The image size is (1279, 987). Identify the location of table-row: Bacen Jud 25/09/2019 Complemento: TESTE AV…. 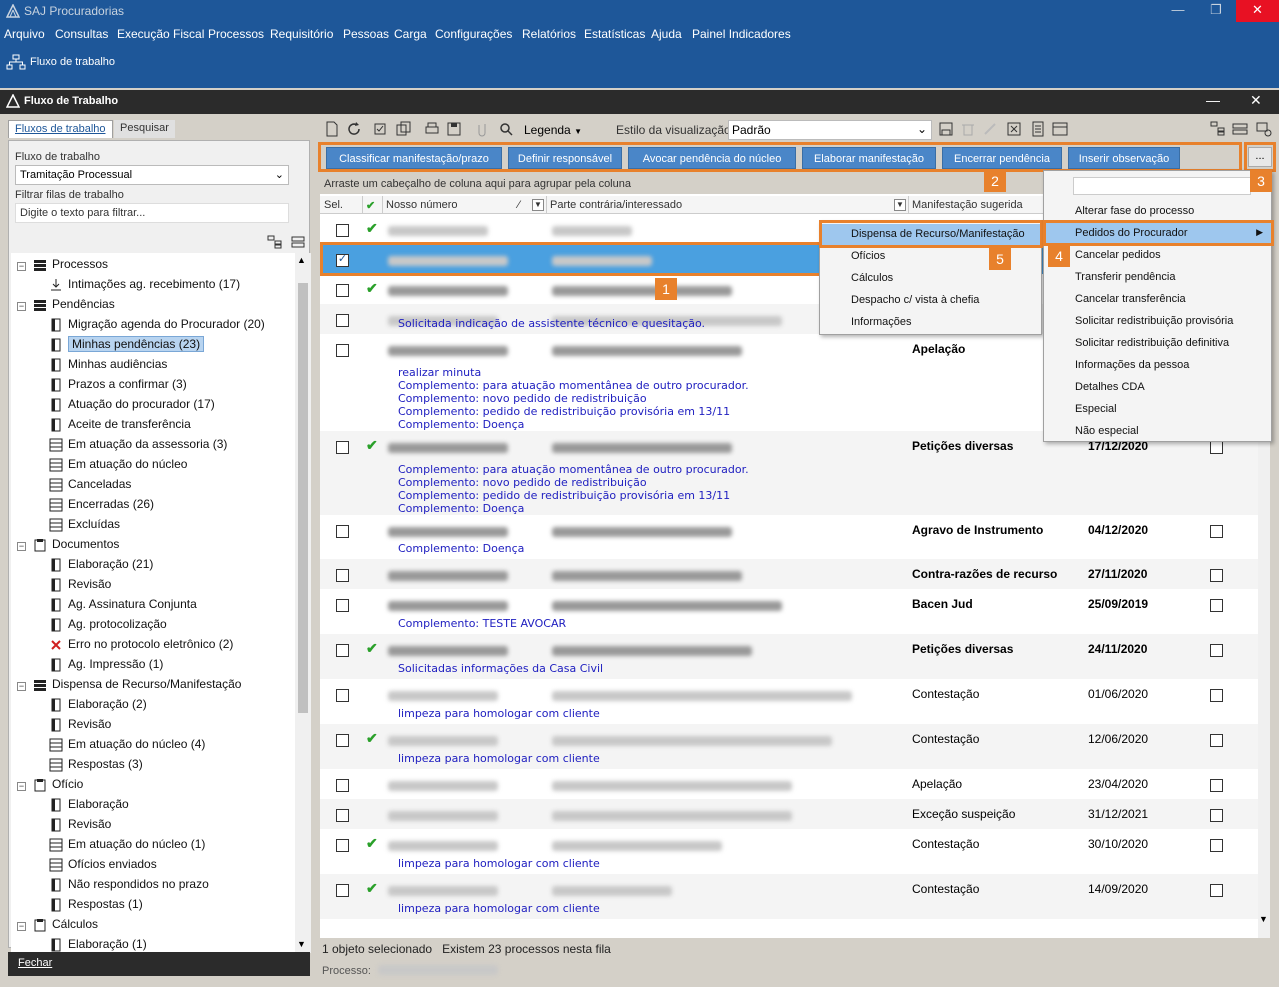
(795, 611).